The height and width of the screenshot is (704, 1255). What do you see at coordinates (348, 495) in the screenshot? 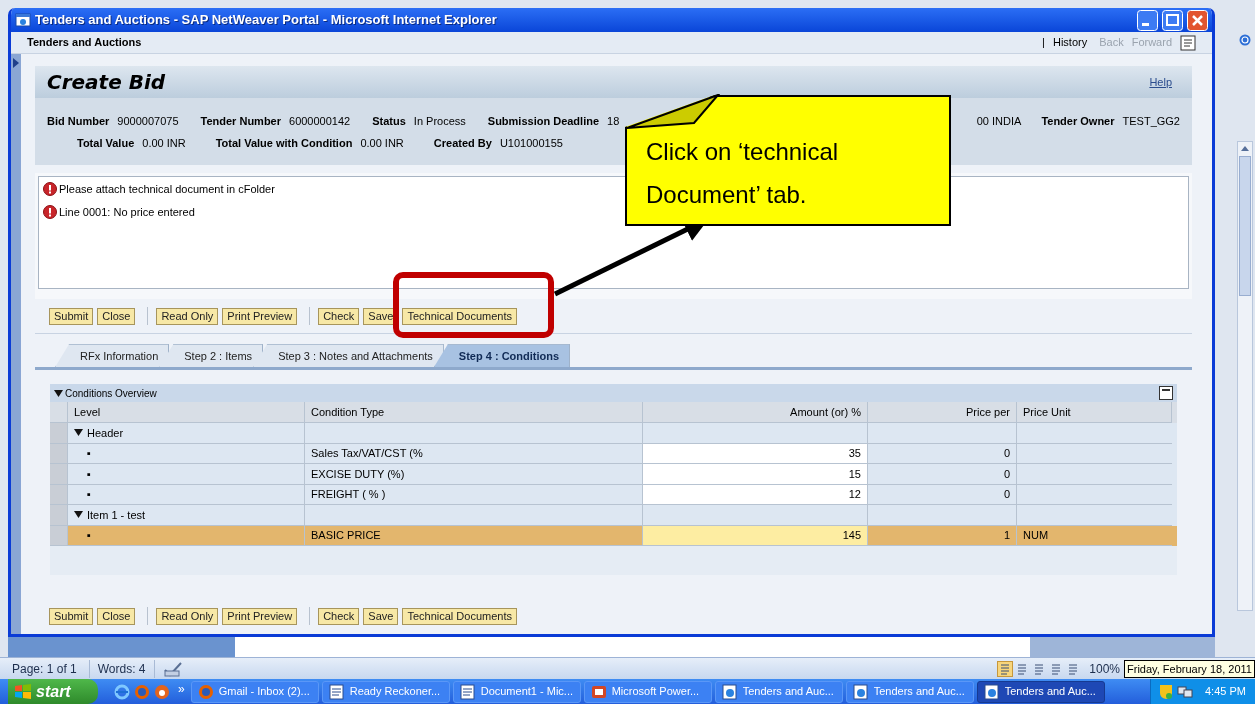
I see `table-cell-text: FREIGHT ( % )` at bounding box center [348, 495].